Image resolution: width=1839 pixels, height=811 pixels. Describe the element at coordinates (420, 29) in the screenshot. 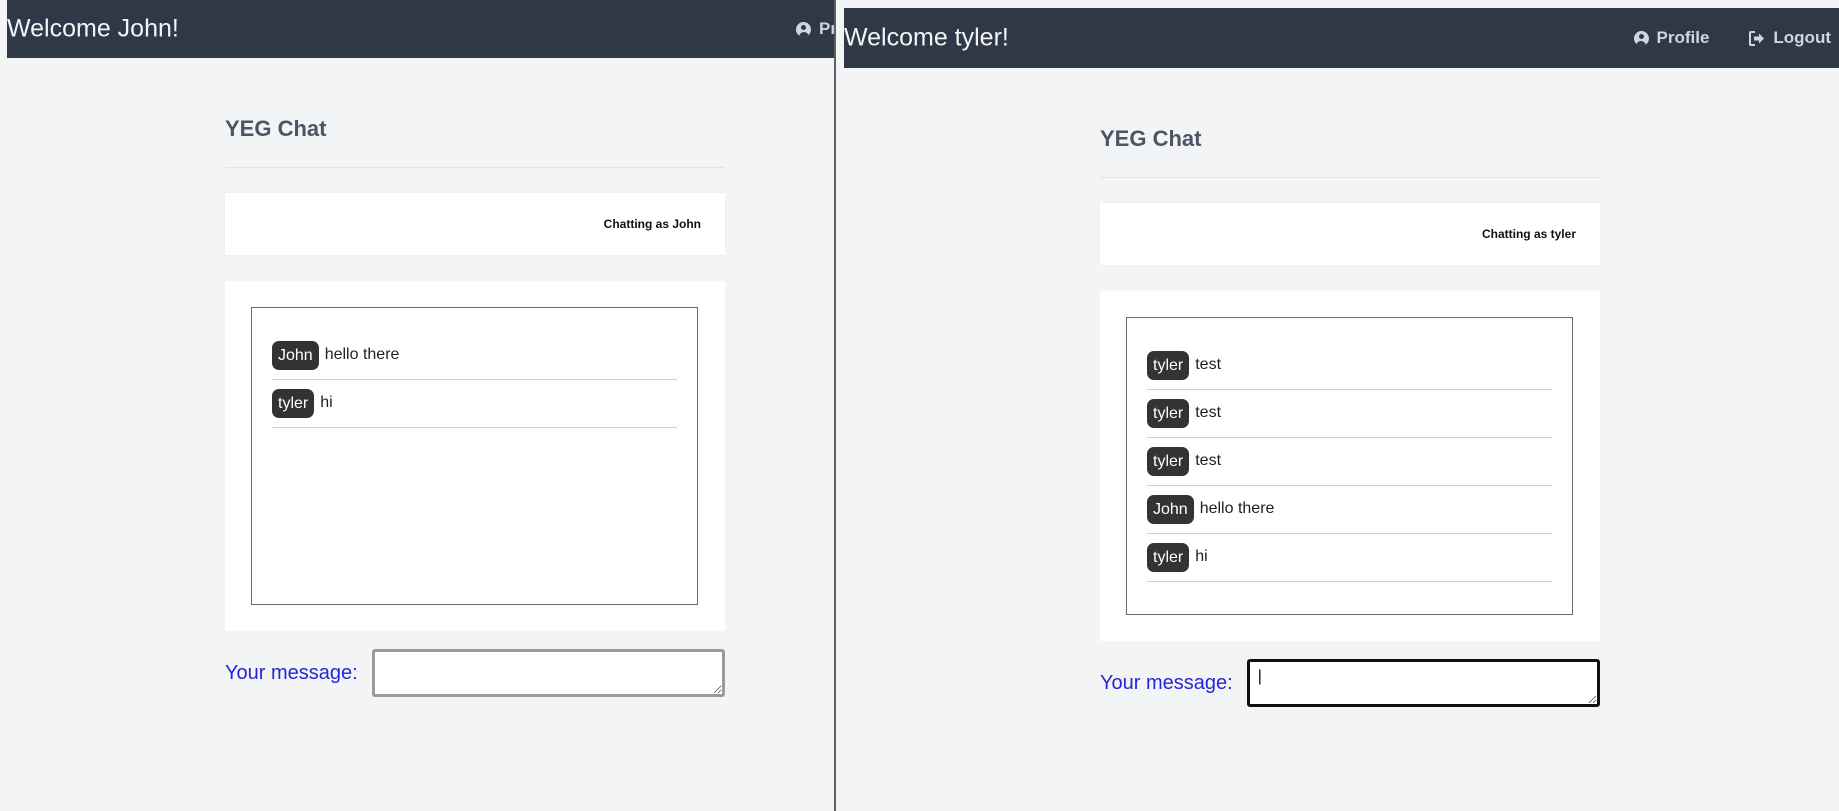

I see `navbar: Welcome John! Pr` at that location.